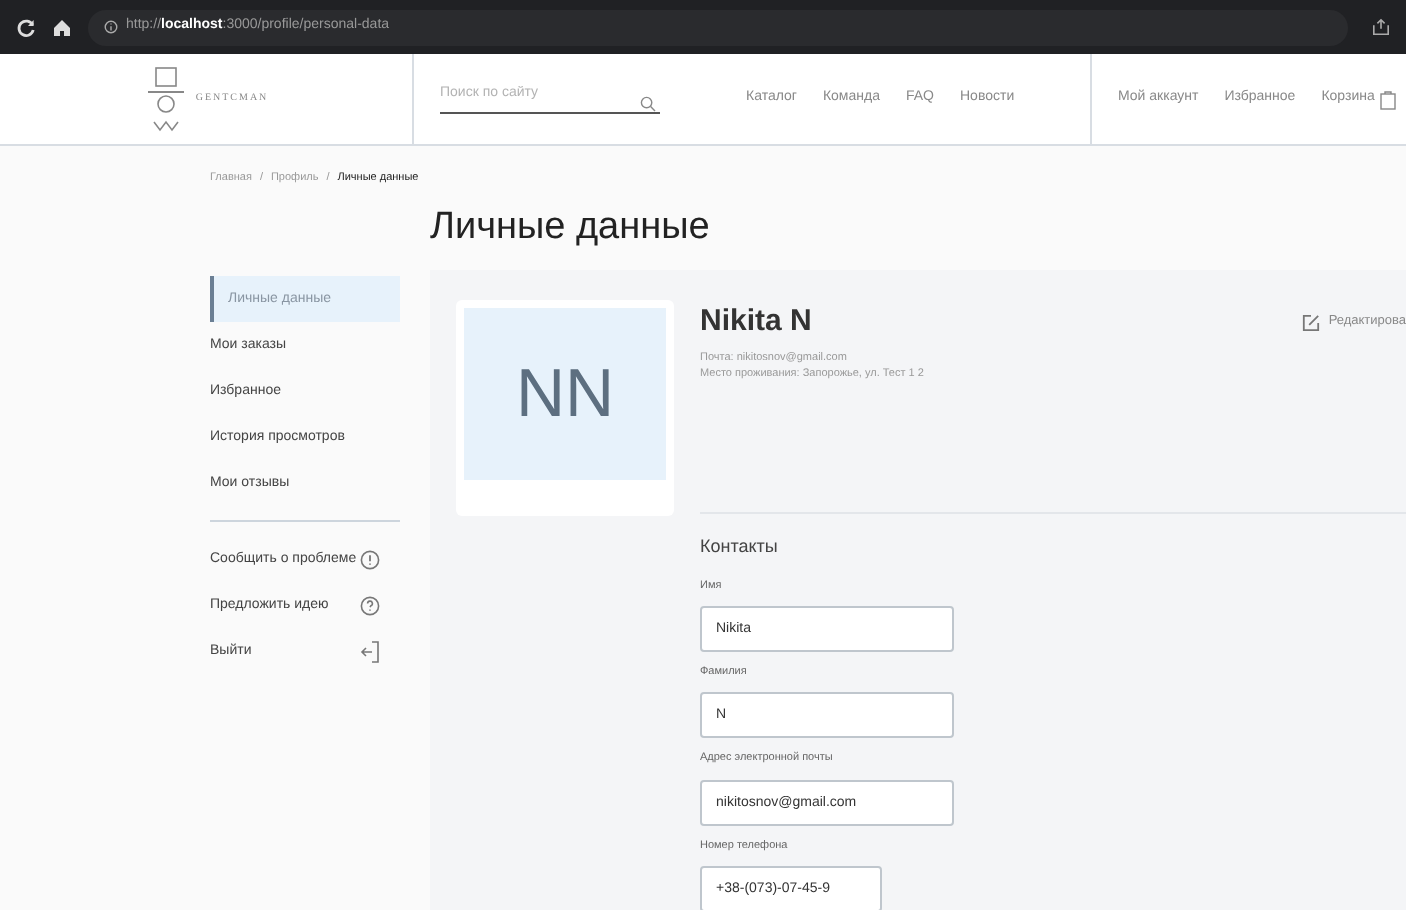  Describe the element at coordinates (165, 99) in the screenshot. I see `logo-icon` at that location.